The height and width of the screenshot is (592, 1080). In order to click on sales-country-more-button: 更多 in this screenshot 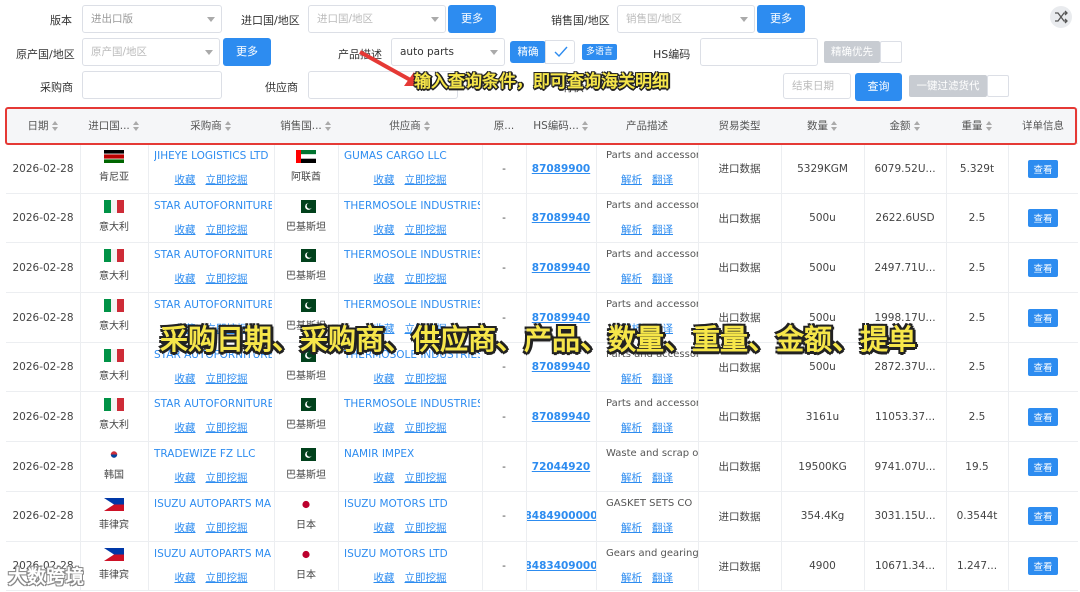, I will do `click(781, 19)`.